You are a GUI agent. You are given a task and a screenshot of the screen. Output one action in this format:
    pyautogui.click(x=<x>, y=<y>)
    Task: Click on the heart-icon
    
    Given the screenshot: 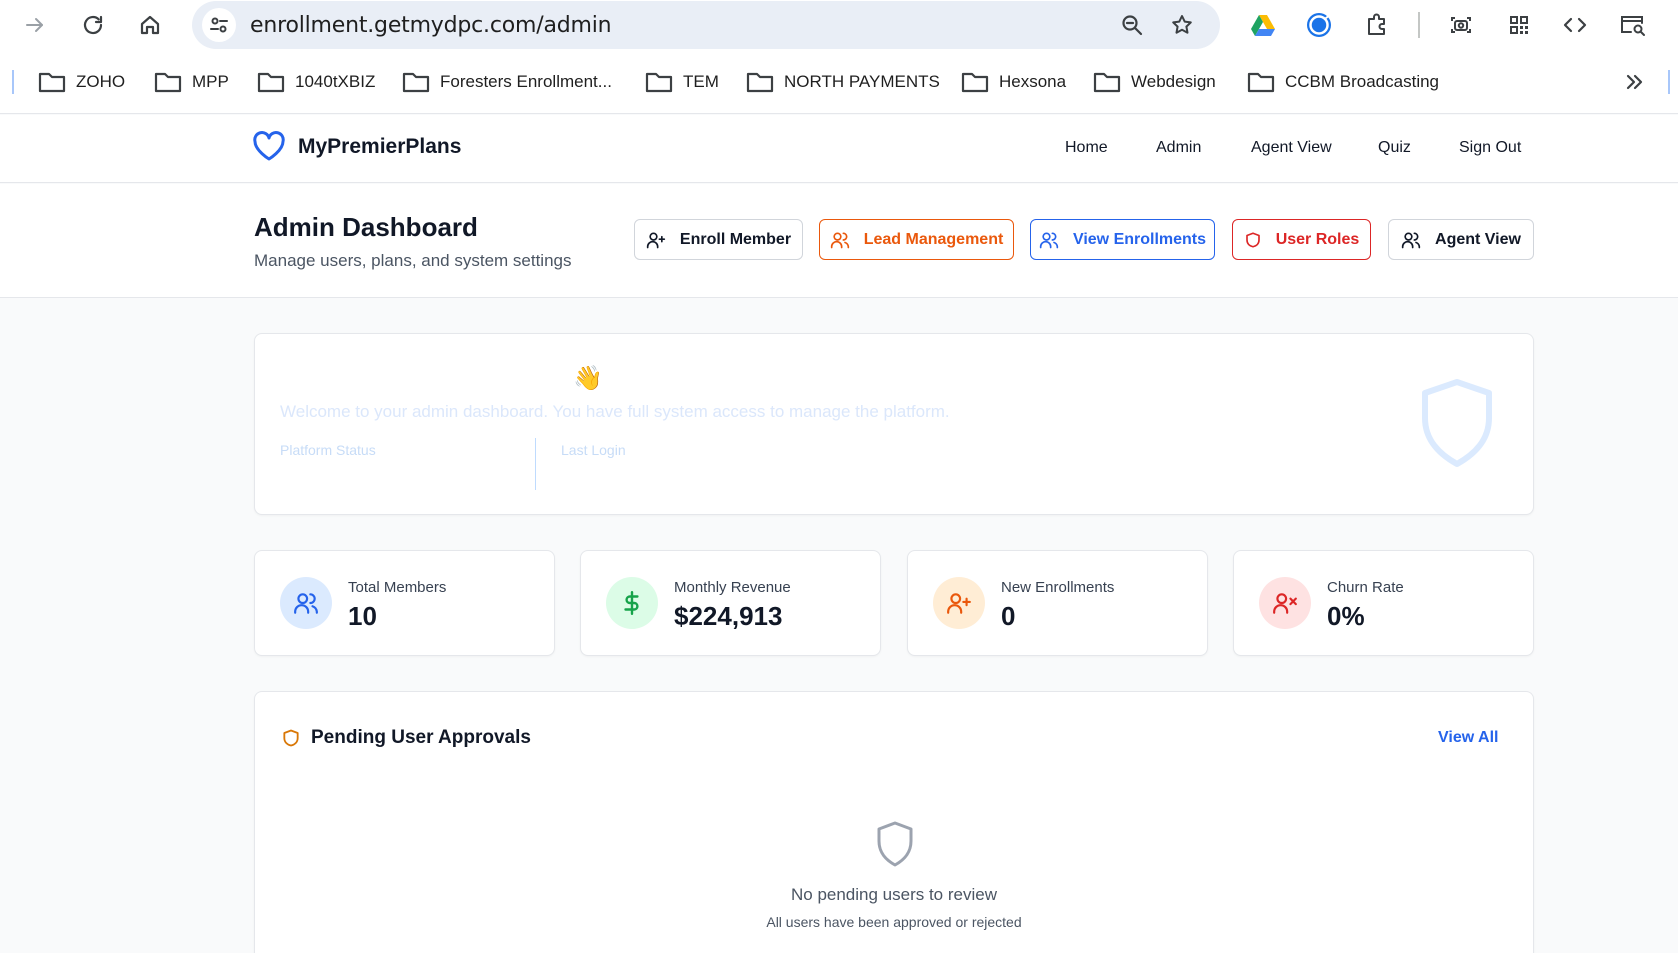 What is the action you would take?
    pyautogui.click(x=269, y=146)
    